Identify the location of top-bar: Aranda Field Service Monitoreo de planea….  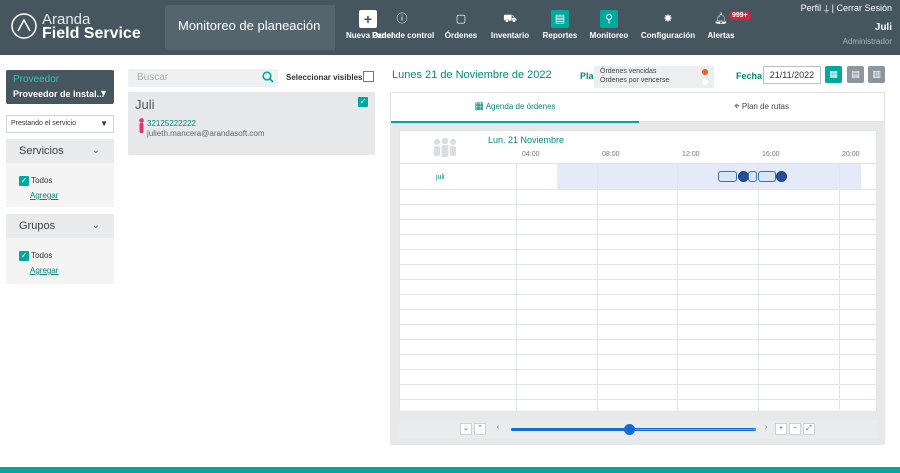
(450, 27).